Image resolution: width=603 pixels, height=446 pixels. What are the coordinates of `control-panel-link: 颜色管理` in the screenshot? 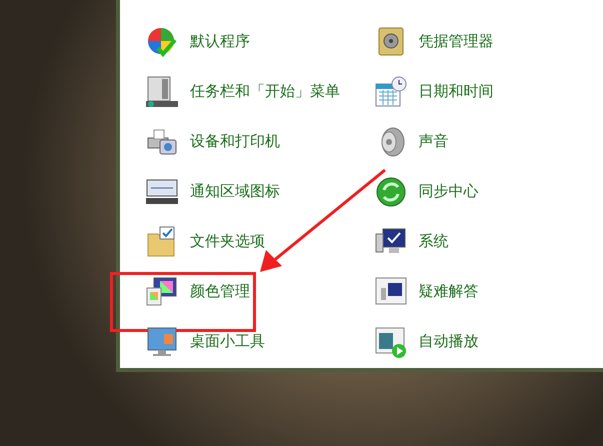 It's located at (220, 292).